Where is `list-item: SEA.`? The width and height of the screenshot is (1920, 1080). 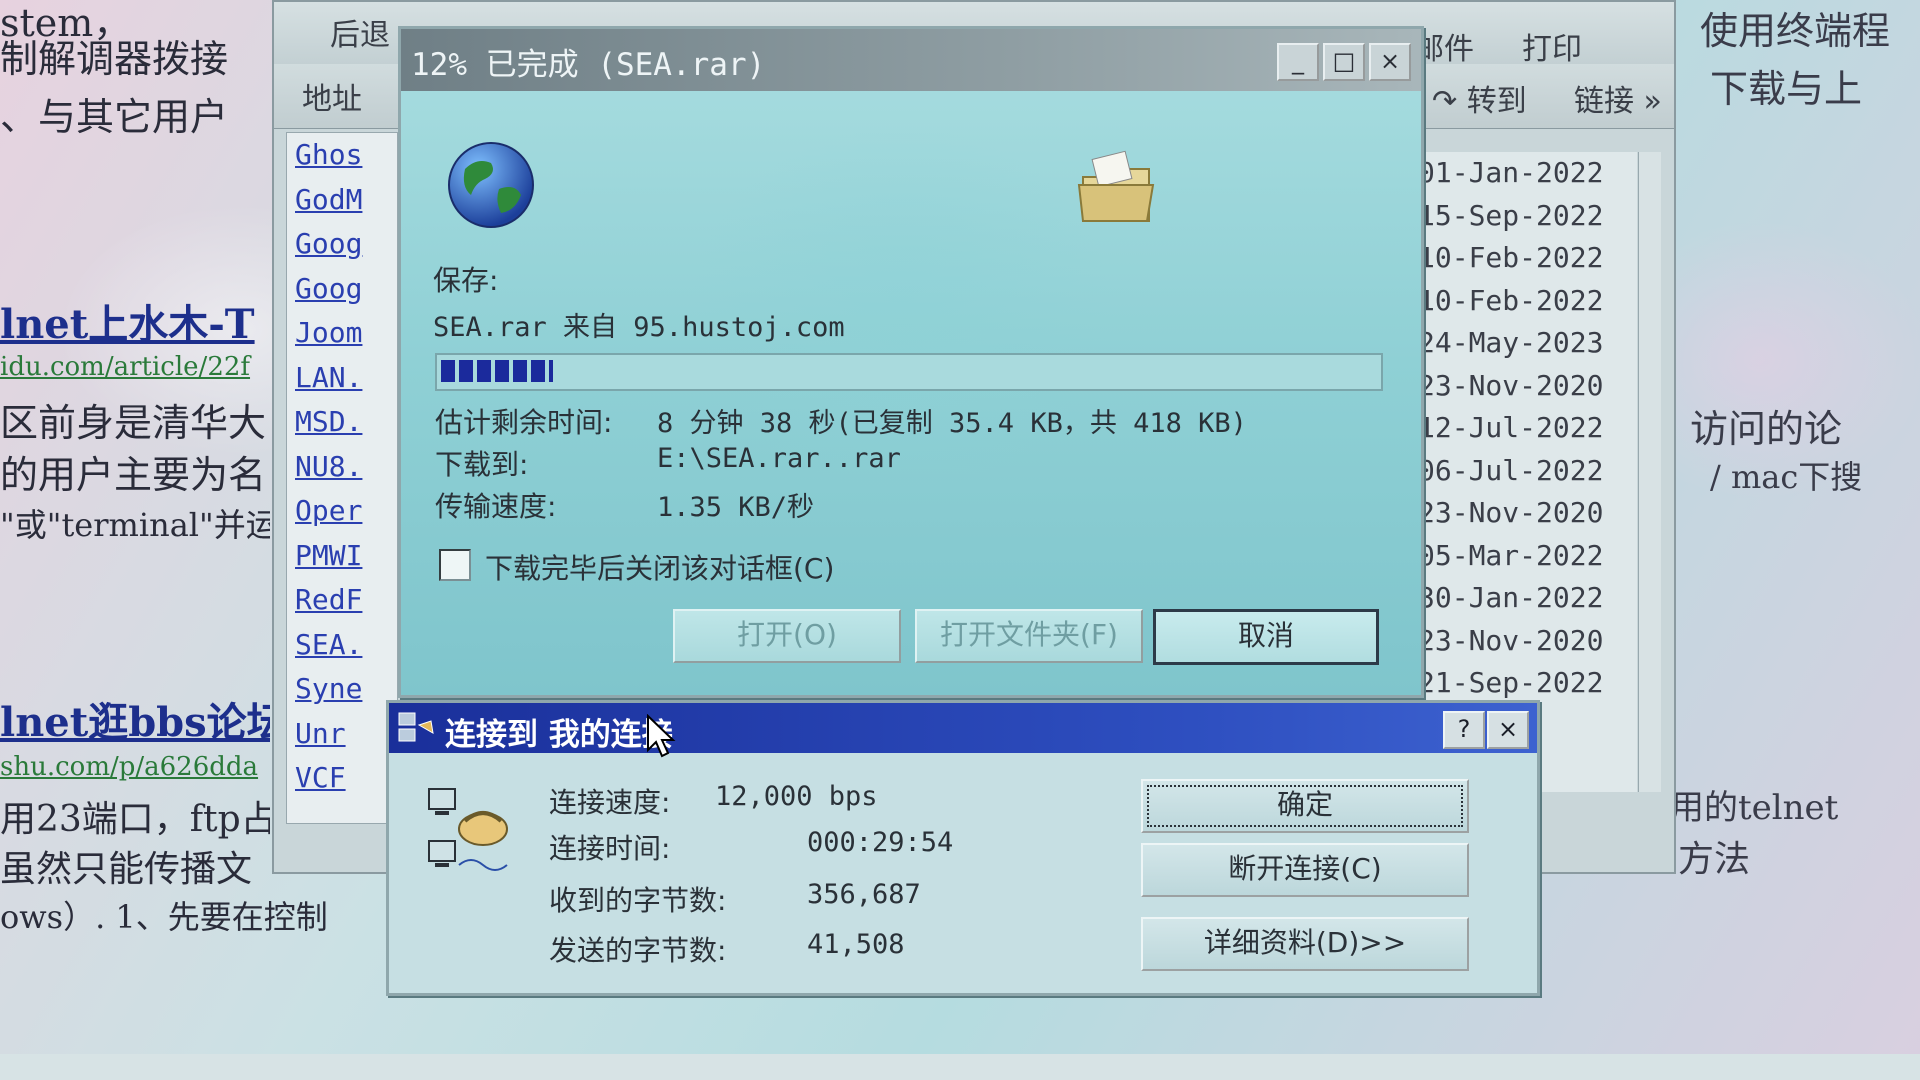
list-item: SEA. is located at coordinates (342, 645).